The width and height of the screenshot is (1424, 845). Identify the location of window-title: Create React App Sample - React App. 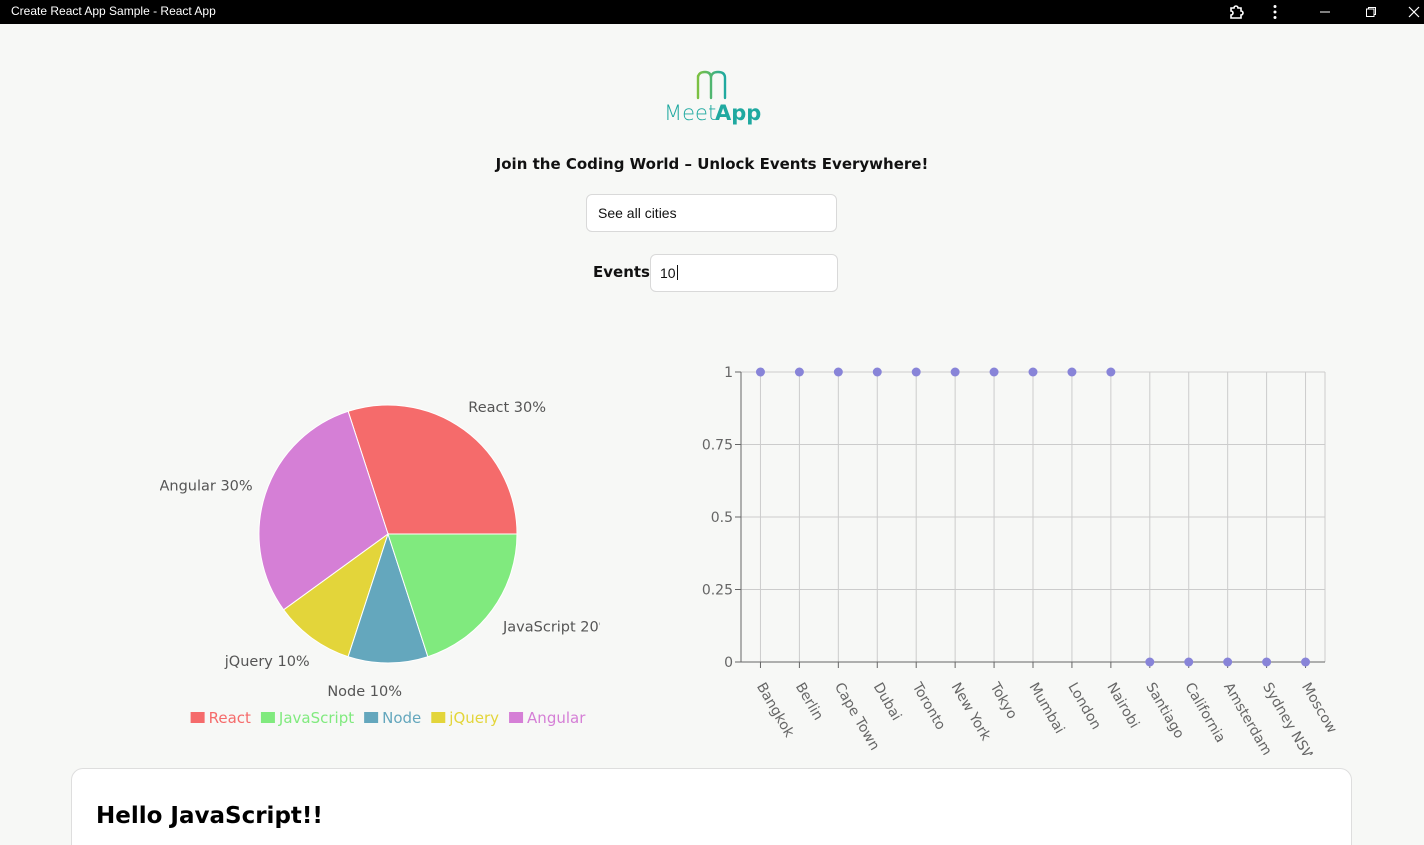
(113, 11).